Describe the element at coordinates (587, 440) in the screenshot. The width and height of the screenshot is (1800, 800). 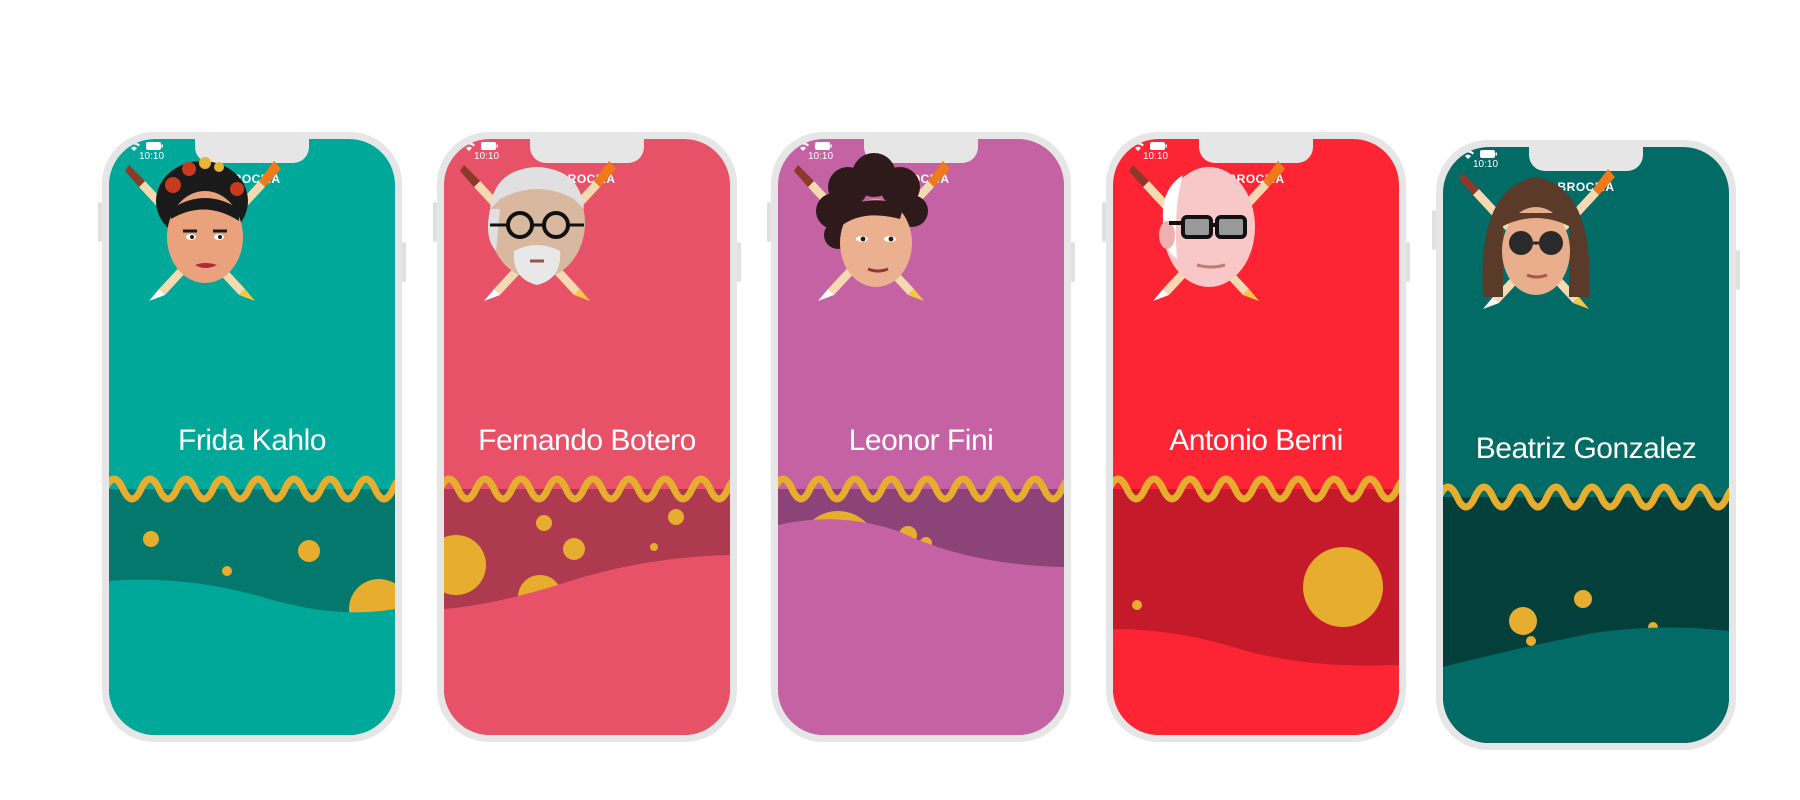
I see `artist-name: Fernando Botero` at that location.